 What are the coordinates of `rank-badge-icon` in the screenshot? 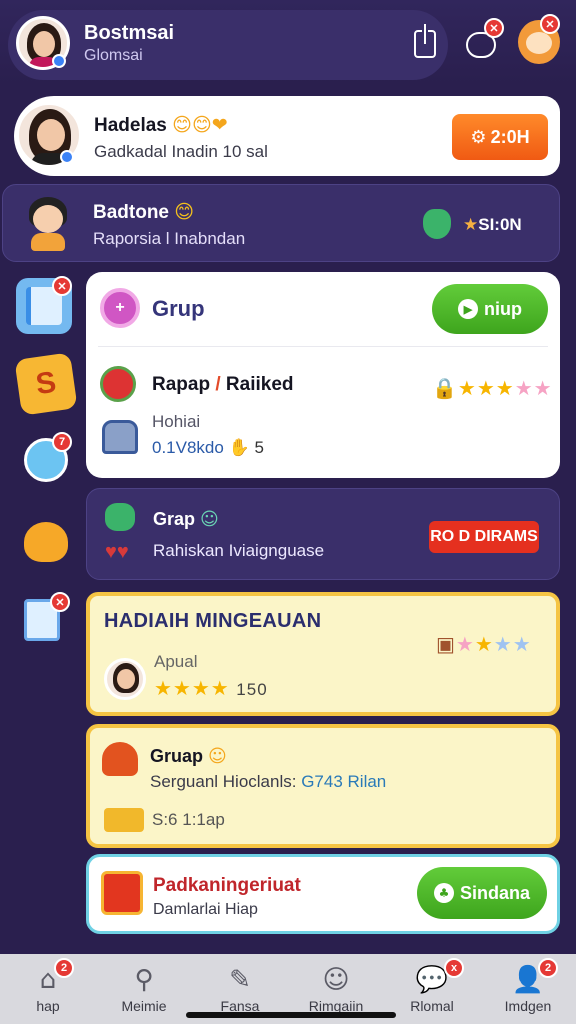 It's located at (118, 384).